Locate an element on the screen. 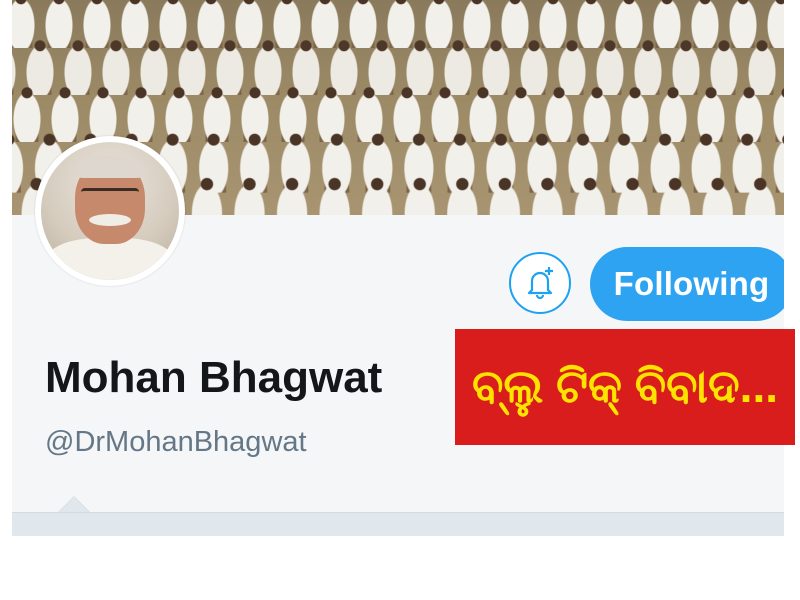  avatar-photo is located at coordinates (110, 211).